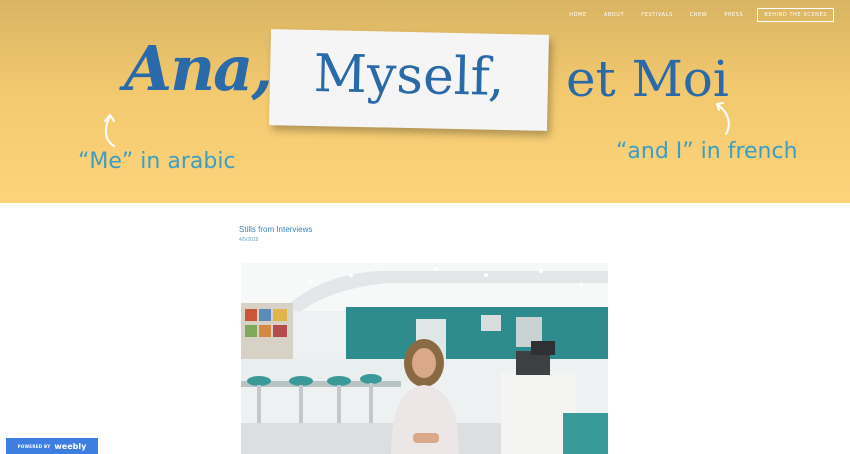 This screenshot has height=454, width=850. I want to click on powered-by-label: POWERED BY, so click(34, 446).